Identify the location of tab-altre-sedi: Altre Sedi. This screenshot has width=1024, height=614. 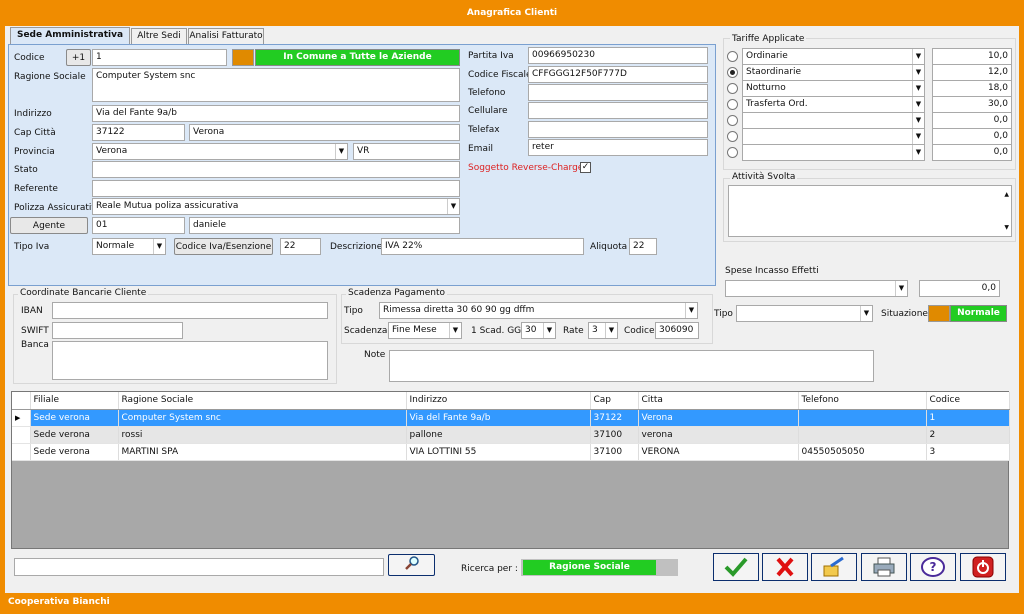
(159, 36).